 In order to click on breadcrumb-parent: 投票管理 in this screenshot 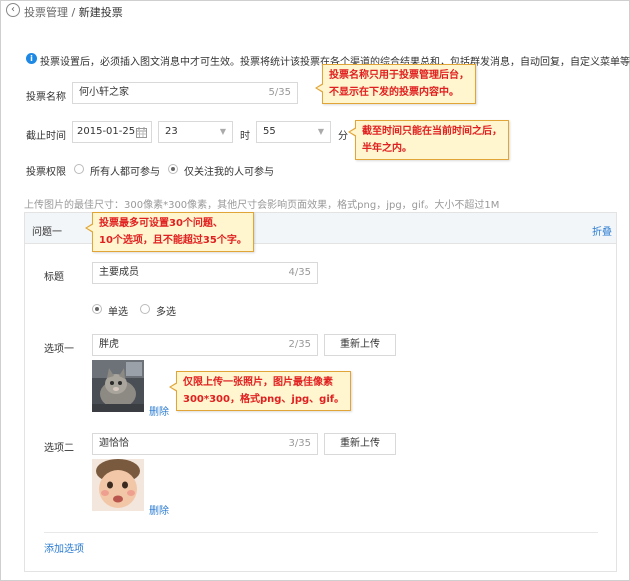, I will do `click(46, 12)`.